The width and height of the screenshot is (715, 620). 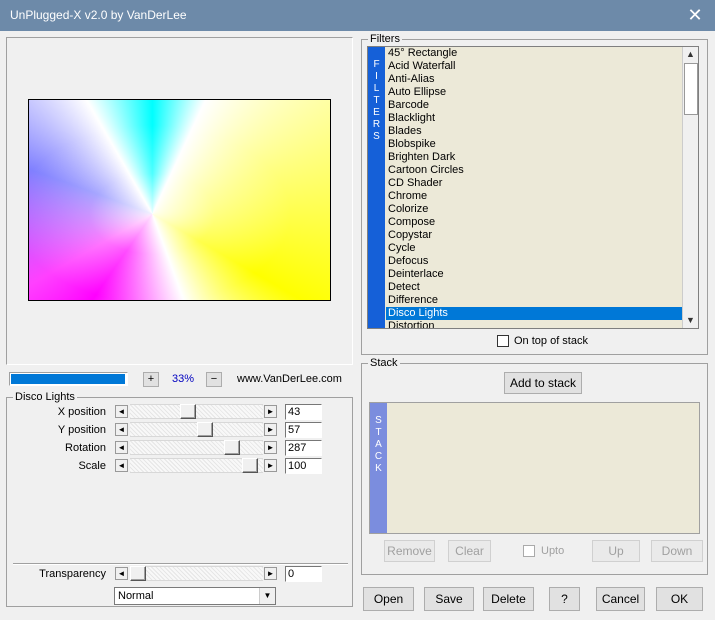 I want to click on transparency-right-arrow-icon: ►, so click(x=270, y=573).